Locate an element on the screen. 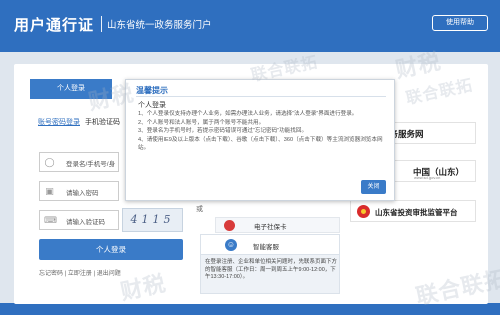  right-card-investment-platform: 山东省投资审批监管平台 is located at coordinates (413, 211).